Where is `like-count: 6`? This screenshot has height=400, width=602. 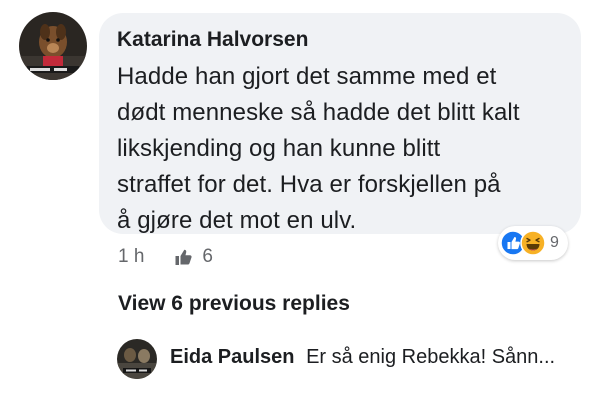
like-count: 6 is located at coordinates (207, 256).